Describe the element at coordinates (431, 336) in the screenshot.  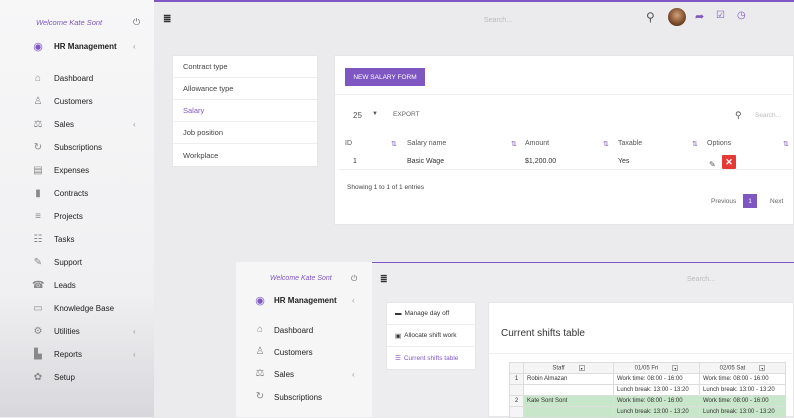
I see `menu-item-allocate-shift-work: ▣ Allocate shift work` at that location.